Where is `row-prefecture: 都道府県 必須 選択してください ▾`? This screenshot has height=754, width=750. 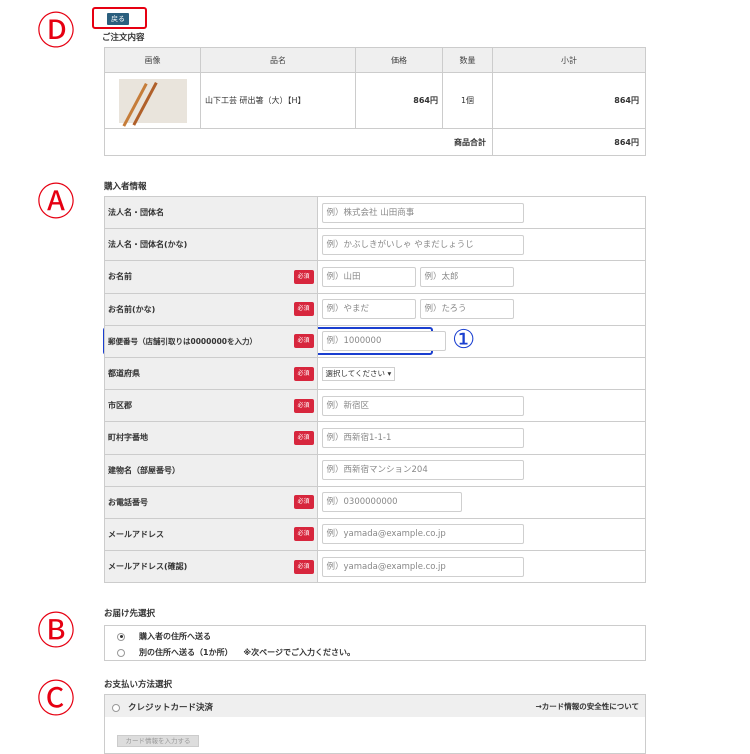
row-prefecture: 都道府県 必須 選択してください ▾ is located at coordinates (375, 374).